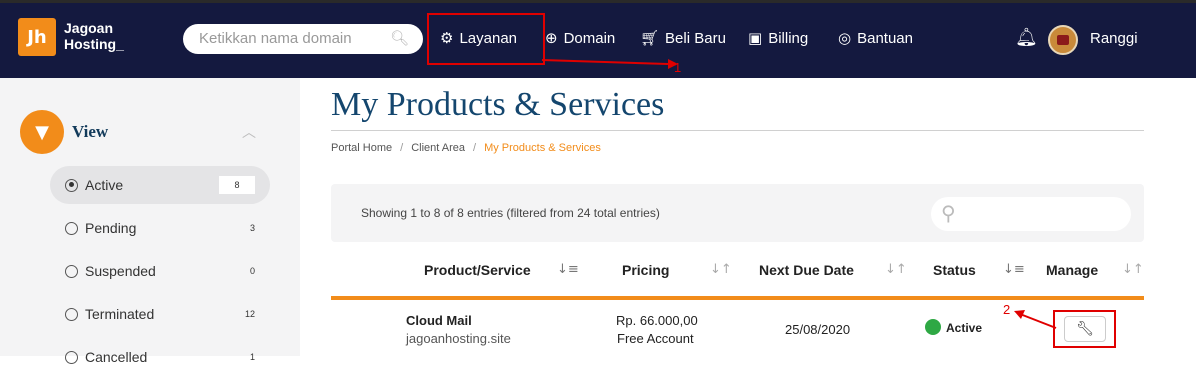 The width and height of the screenshot is (1196, 376). What do you see at coordinates (160, 185) in the screenshot?
I see `sidebar-filter-active: Active 8` at bounding box center [160, 185].